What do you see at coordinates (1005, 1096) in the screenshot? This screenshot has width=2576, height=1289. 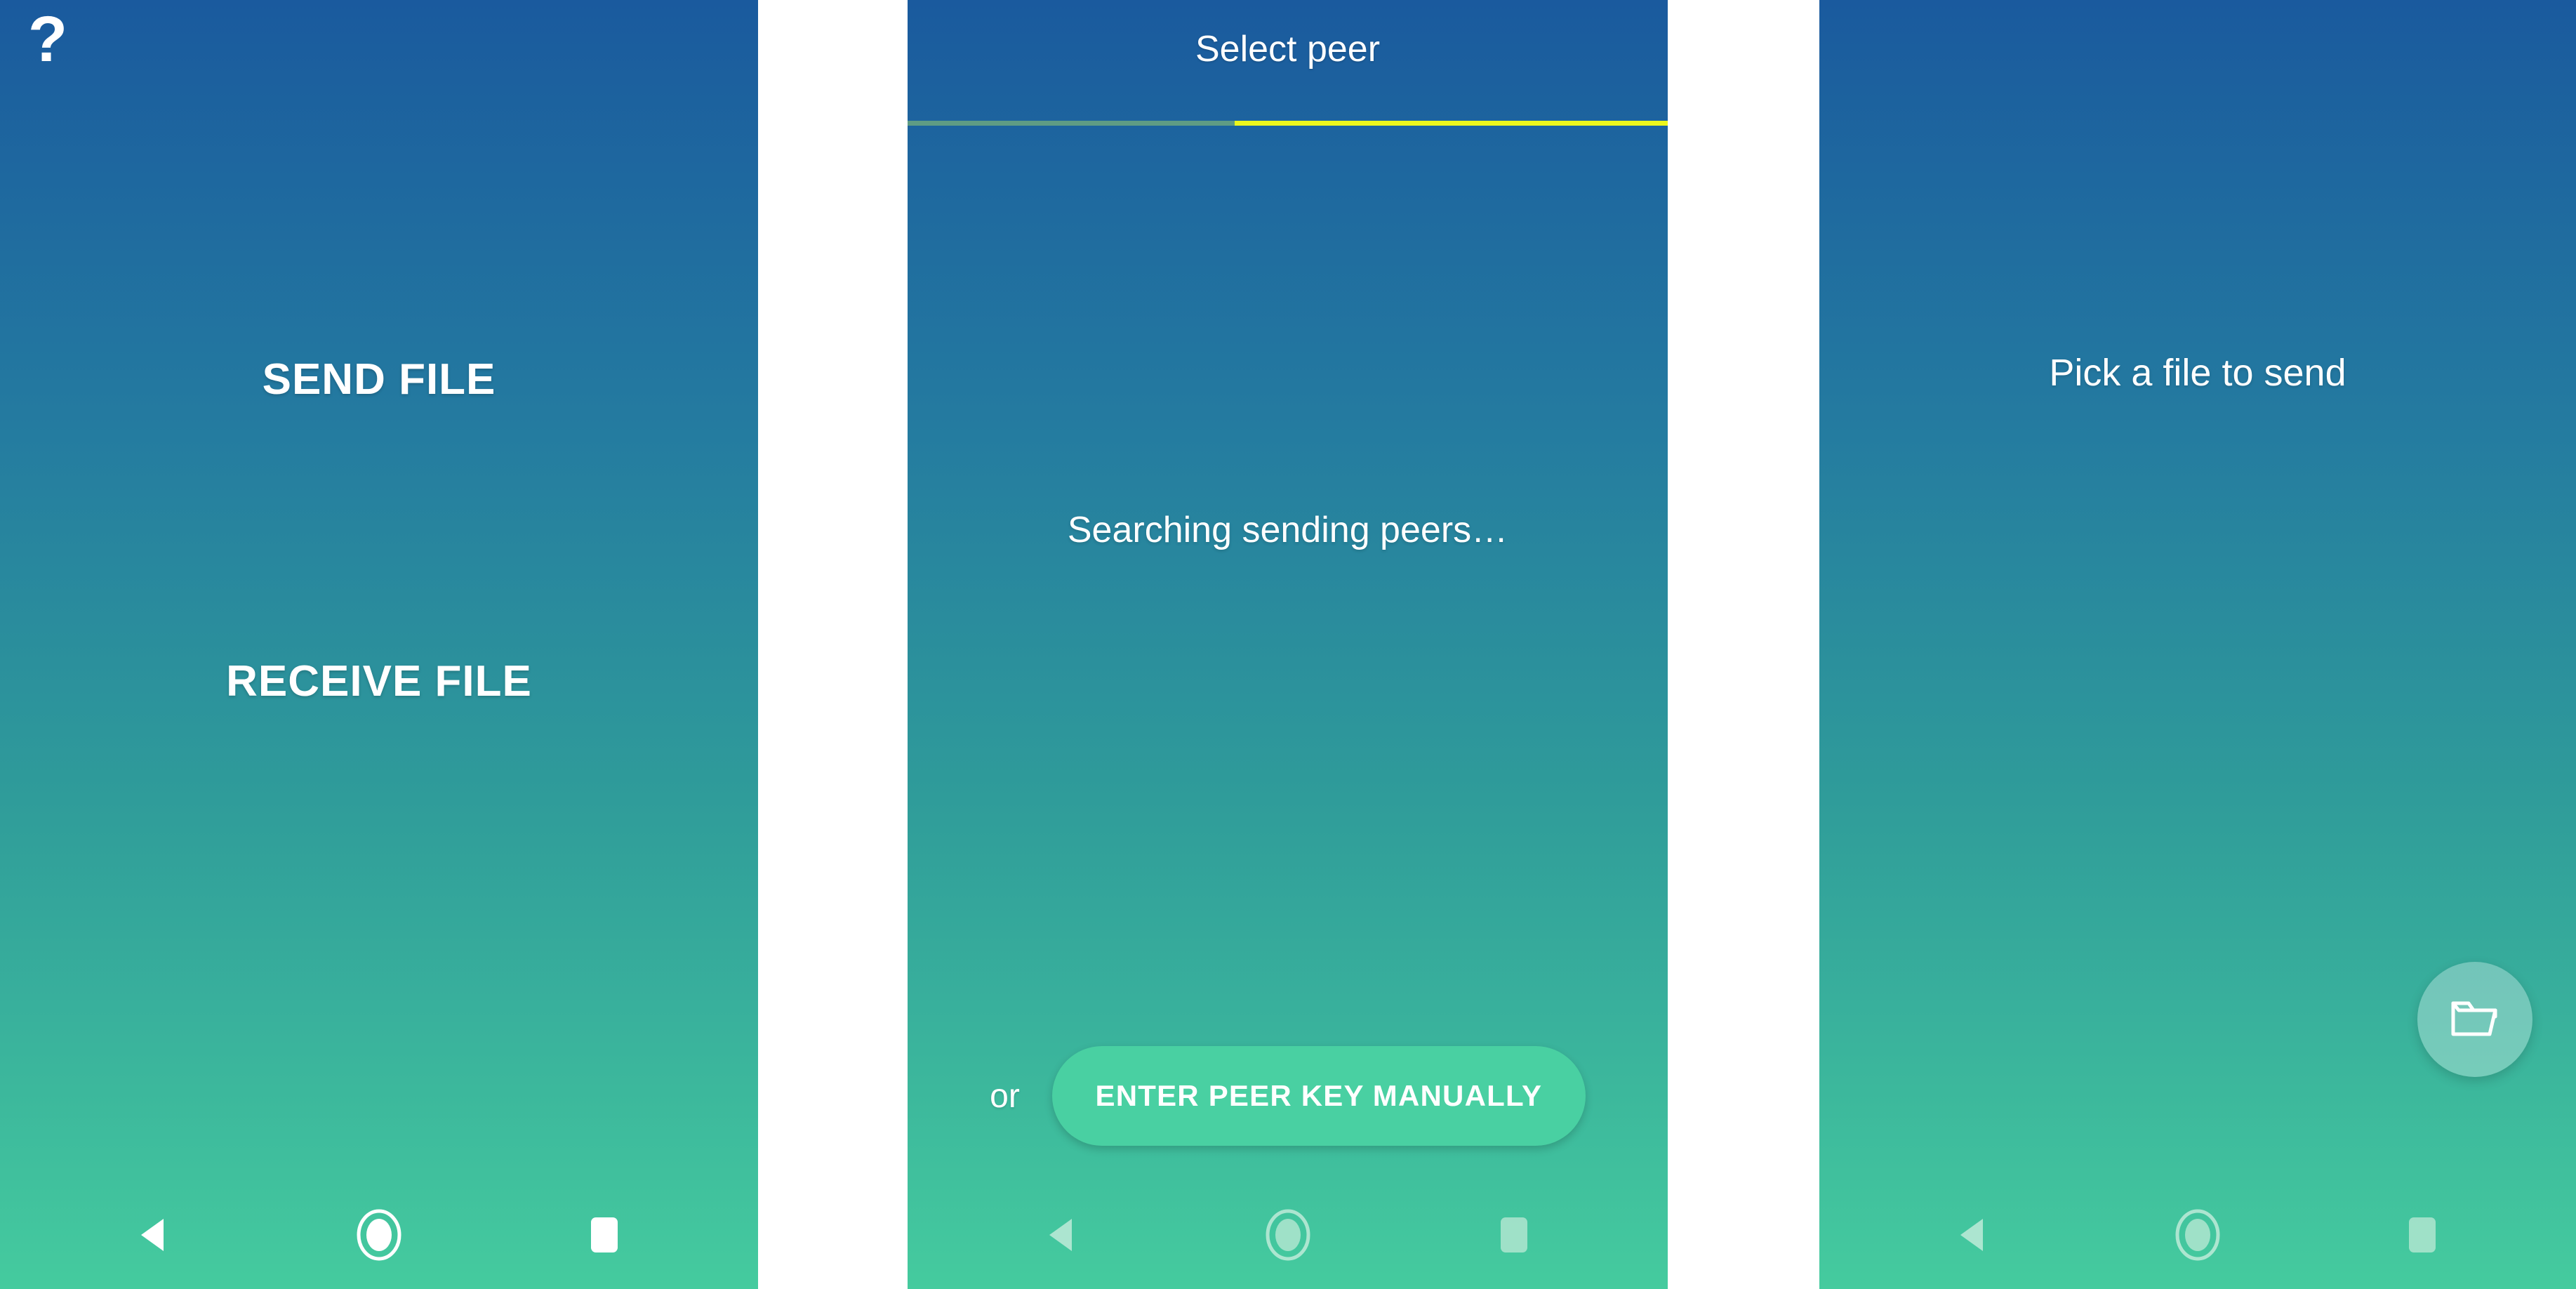 I see `or-label: or` at bounding box center [1005, 1096].